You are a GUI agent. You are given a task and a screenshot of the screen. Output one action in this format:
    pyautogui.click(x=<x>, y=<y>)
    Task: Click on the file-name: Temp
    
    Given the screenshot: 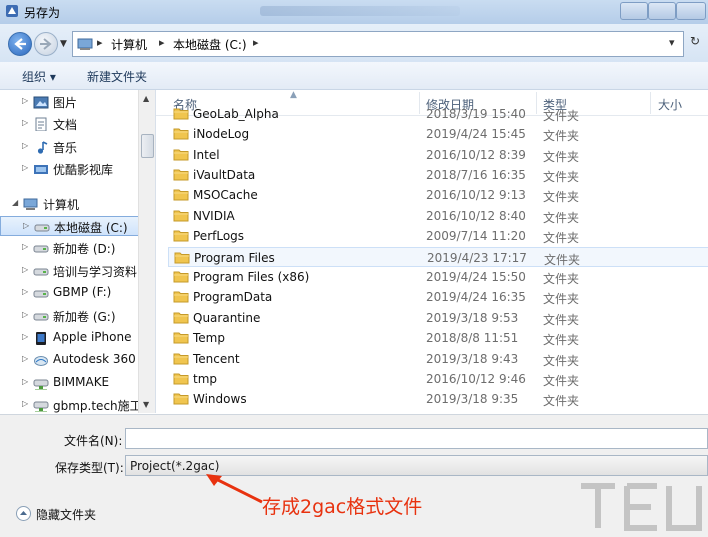 What is the action you would take?
    pyautogui.click(x=209, y=338)
    